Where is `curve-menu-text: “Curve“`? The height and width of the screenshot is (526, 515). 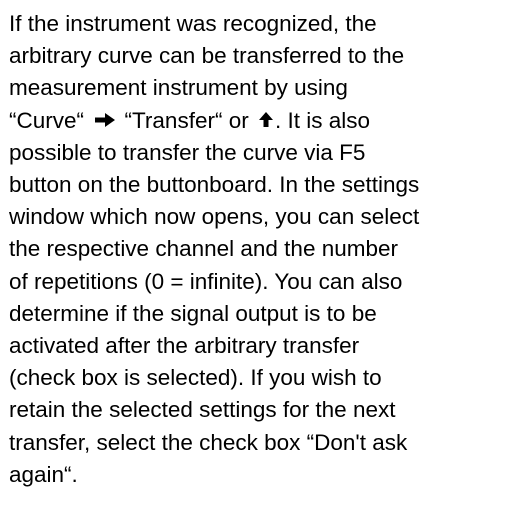
curve-menu-text: “Curve“ is located at coordinates (50, 120).